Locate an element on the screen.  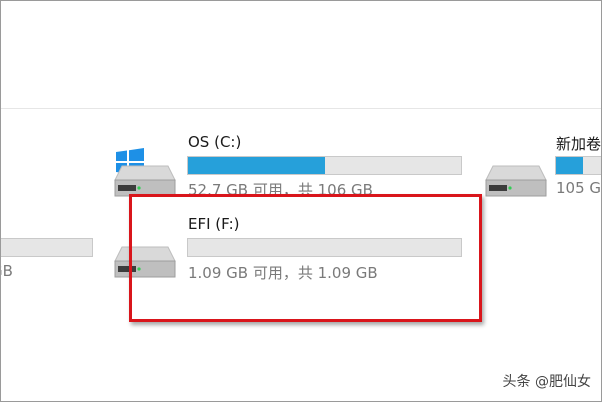
drive-name: OS (C:) is located at coordinates (215, 142).